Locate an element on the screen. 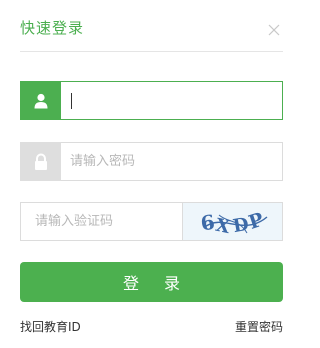 This screenshot has height=348, width=320. captcha-image: 6 X D P is located at coordinates (232, 221).